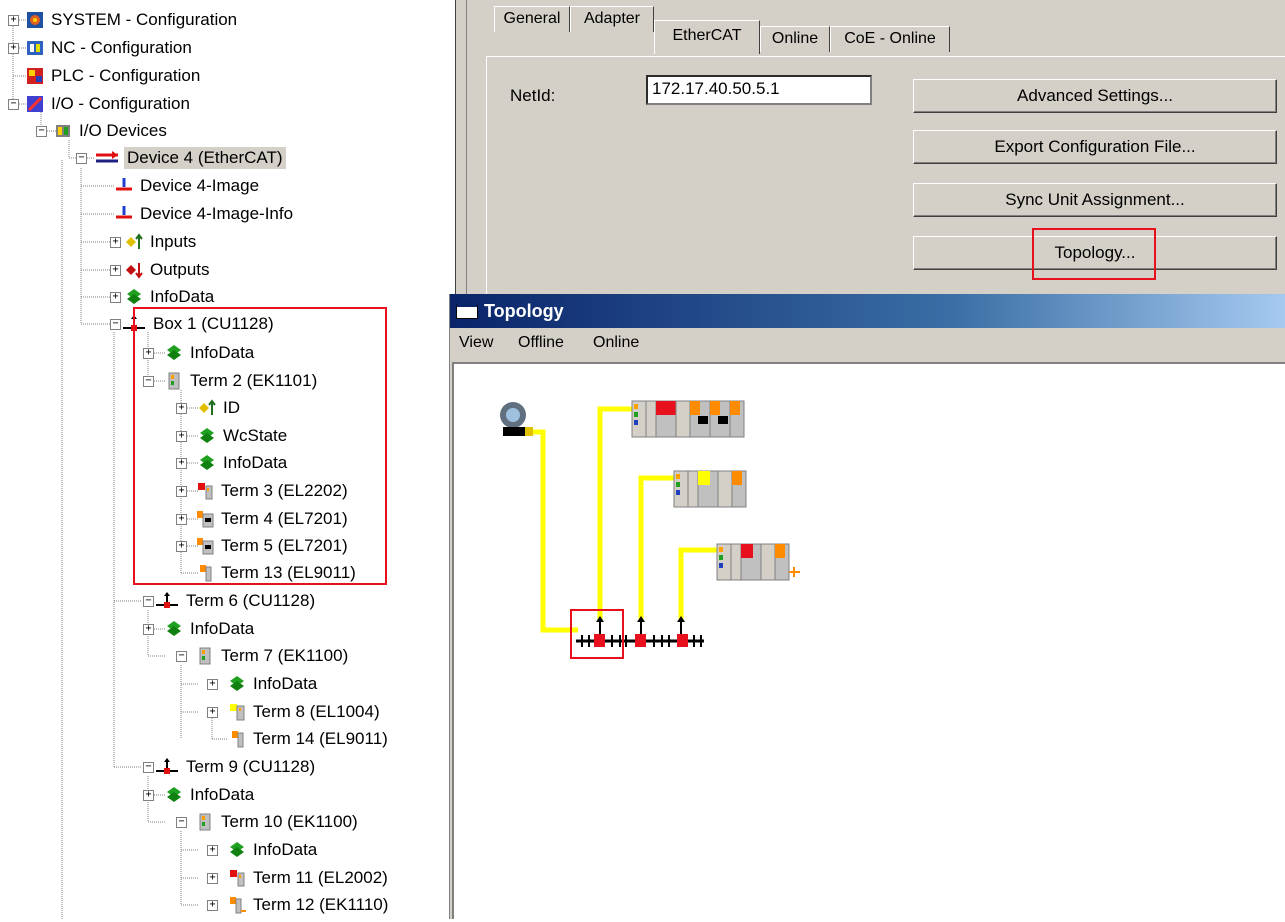  I want to click on junction-icon, so click(167, 767).